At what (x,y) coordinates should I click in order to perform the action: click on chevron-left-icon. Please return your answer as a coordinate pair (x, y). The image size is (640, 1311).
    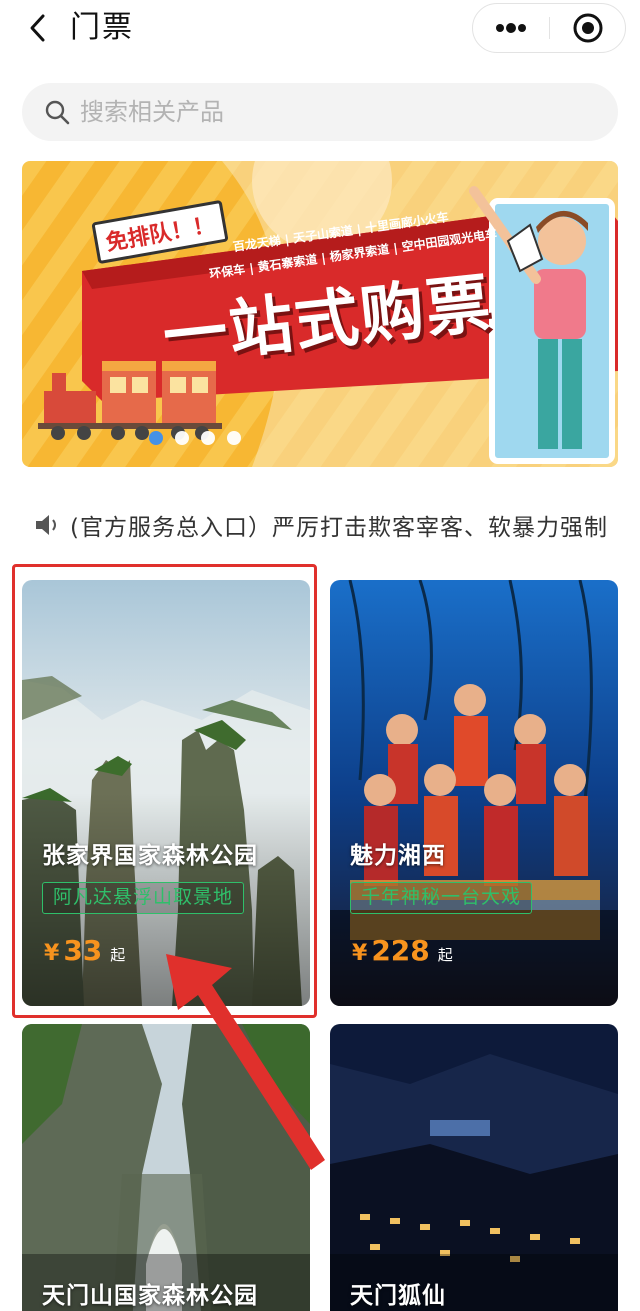
    Looking at the image, I should click on (37, 28).